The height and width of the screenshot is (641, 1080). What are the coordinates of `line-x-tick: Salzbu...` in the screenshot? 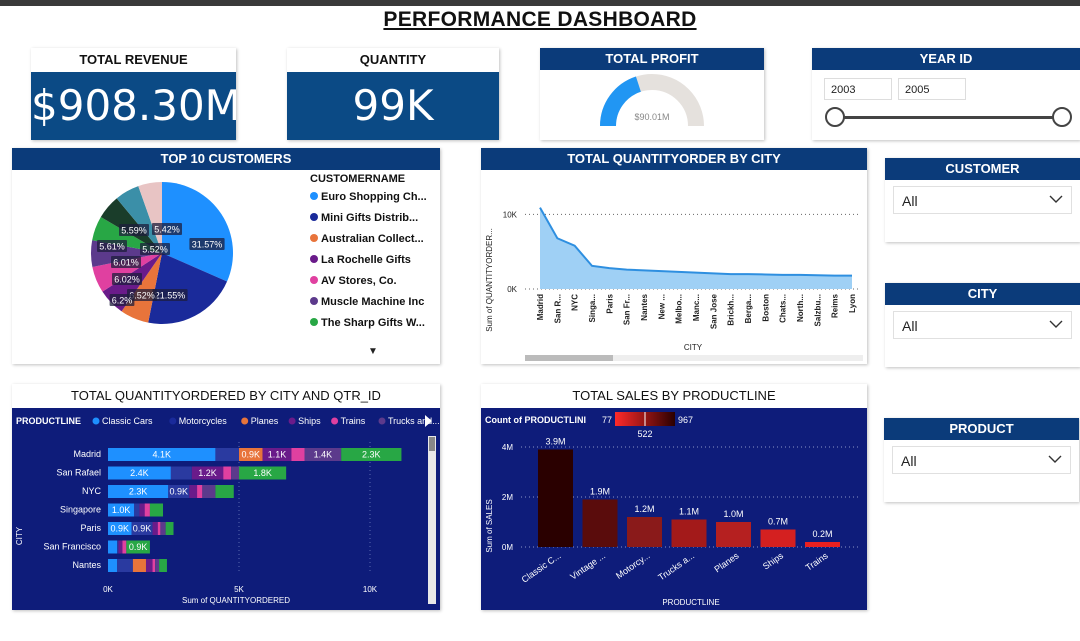 It's located at (817, 310).